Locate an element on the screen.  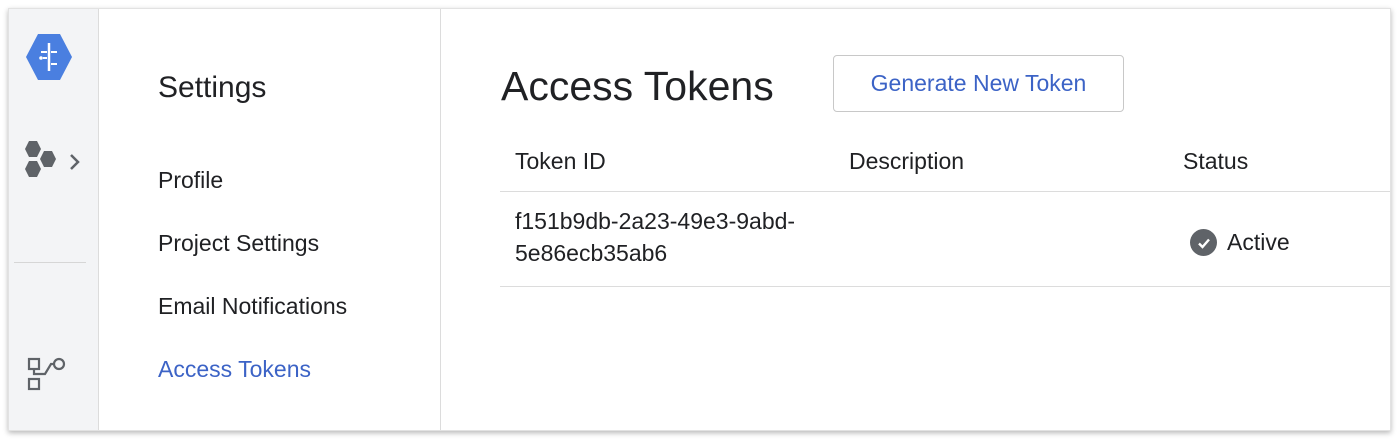
hexagon-cluster-icon is located at coordinates (40, 159).